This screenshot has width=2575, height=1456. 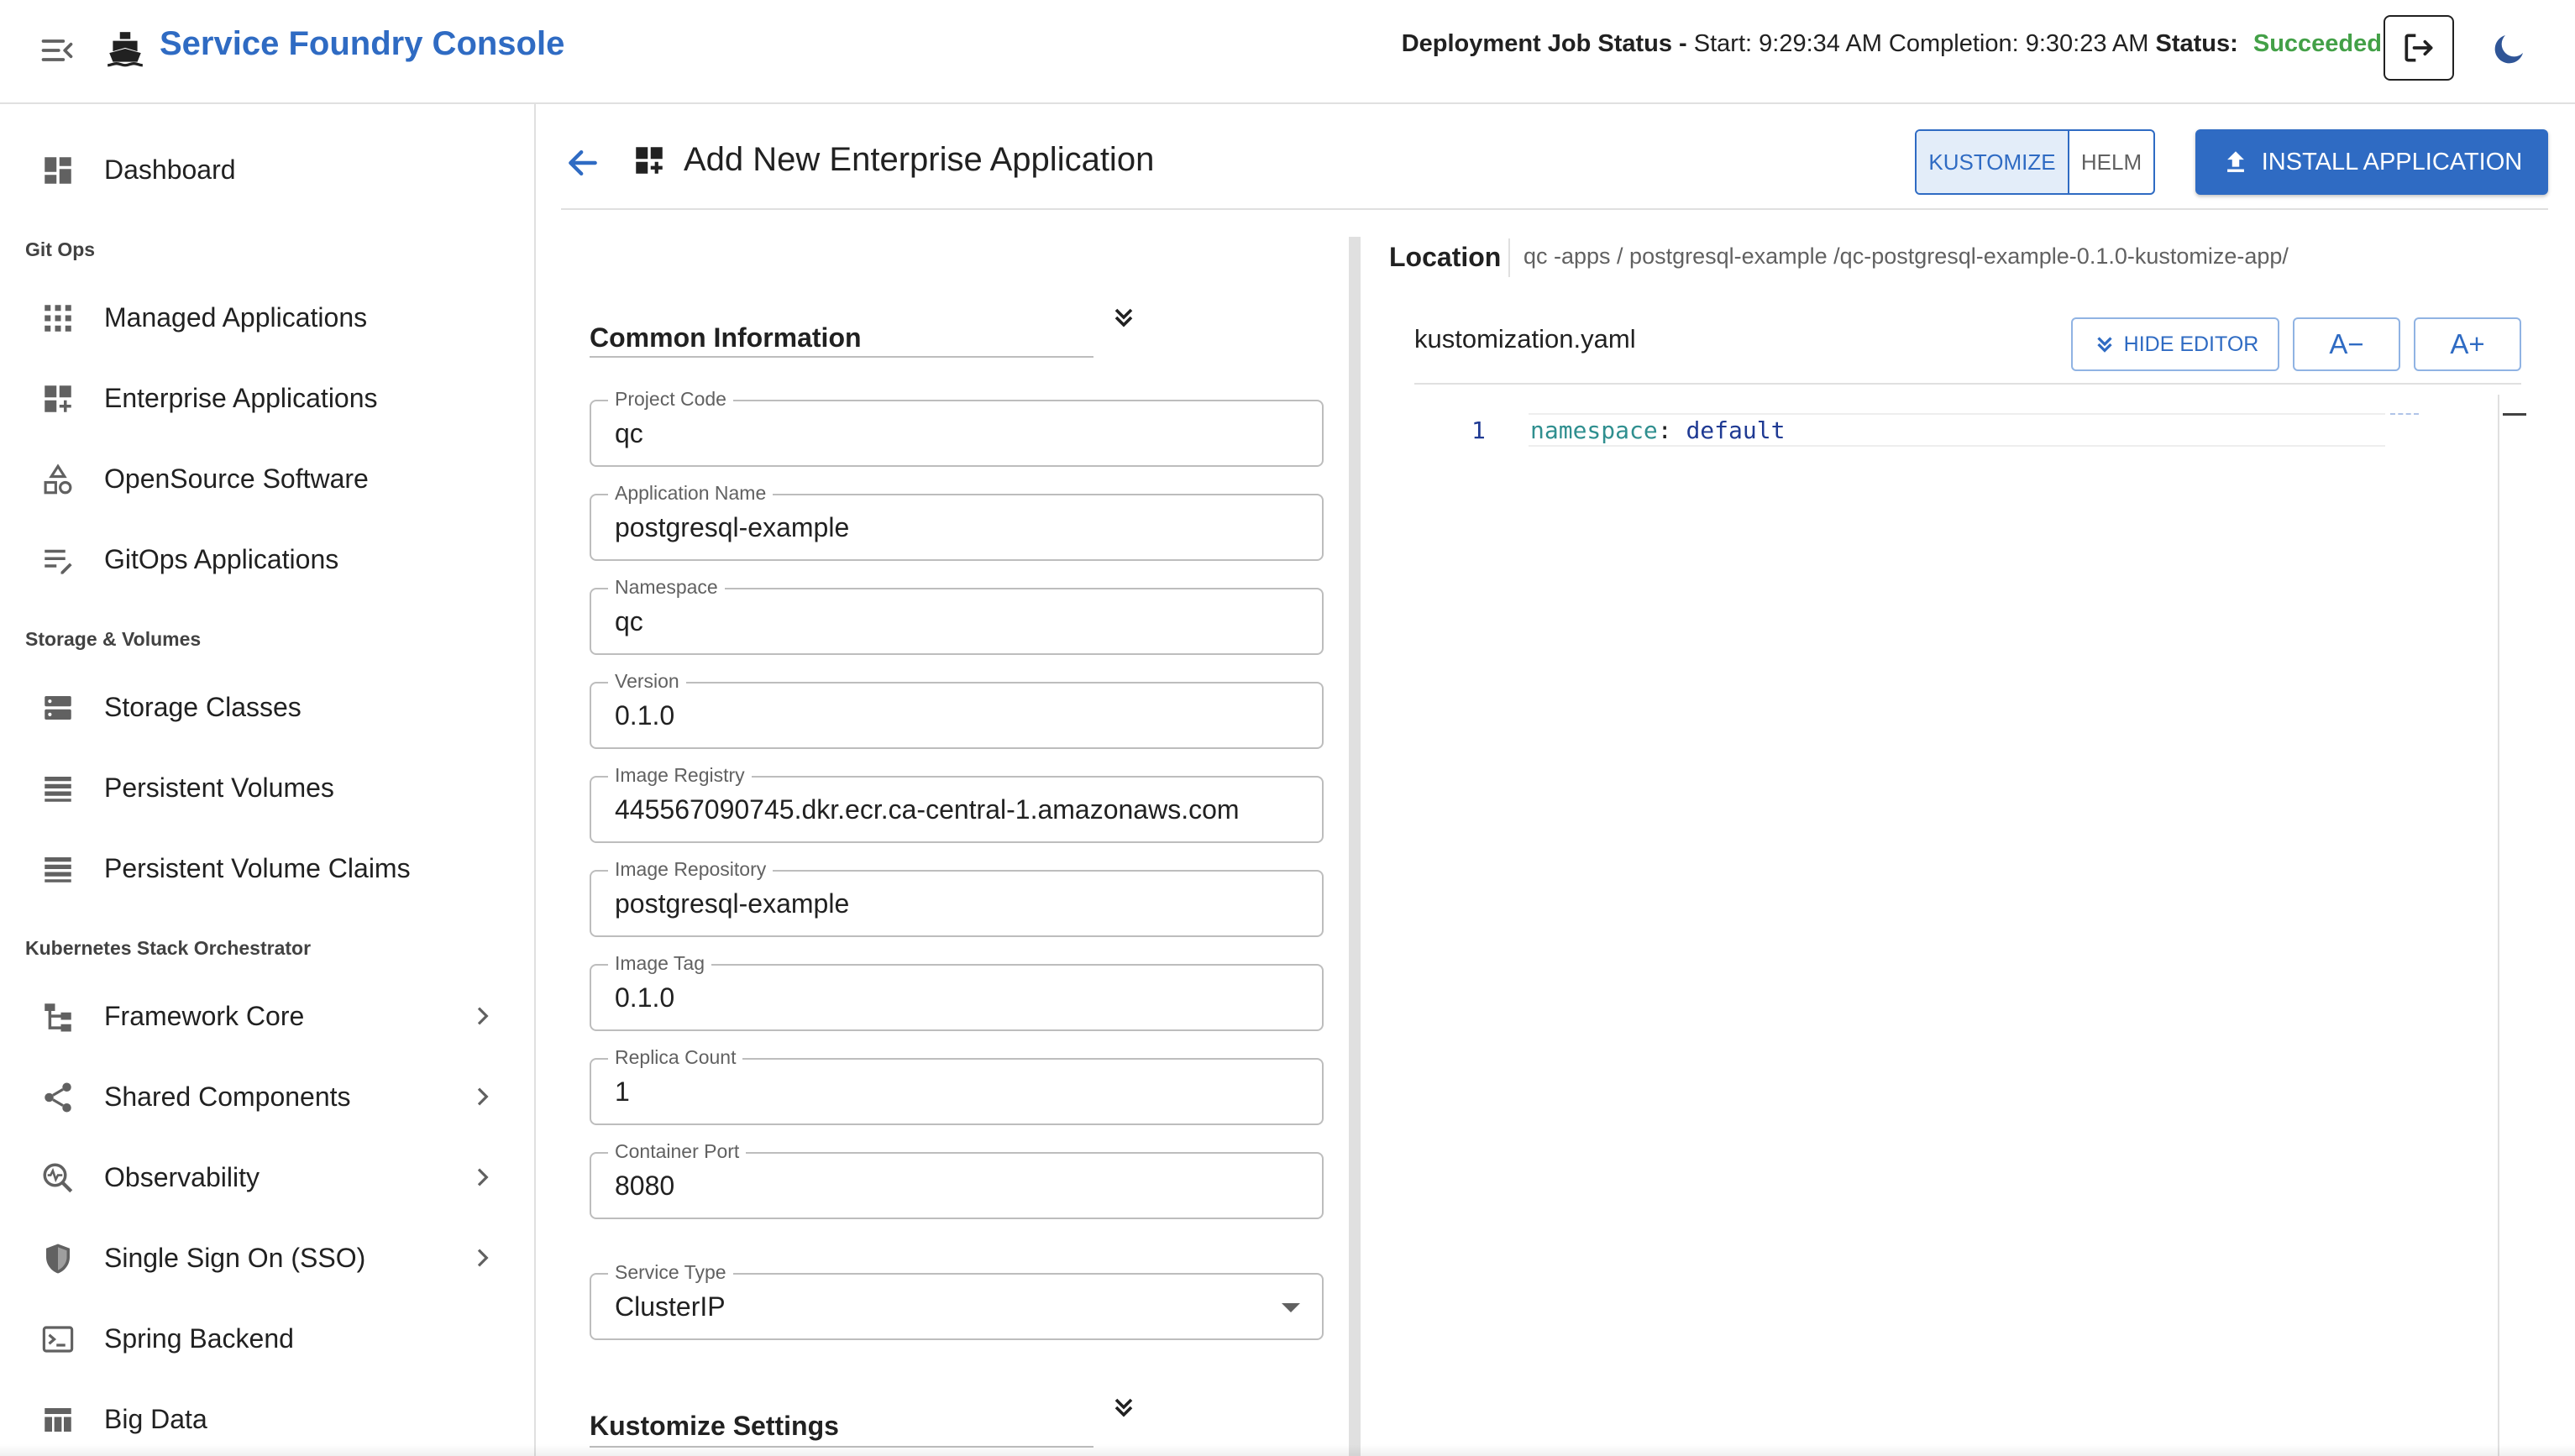 What do you see at coordinates (957, 991) in the screenshot?
I see `image-tag-field: Image Tag 0.1.0` at bounding box center [957, 991].